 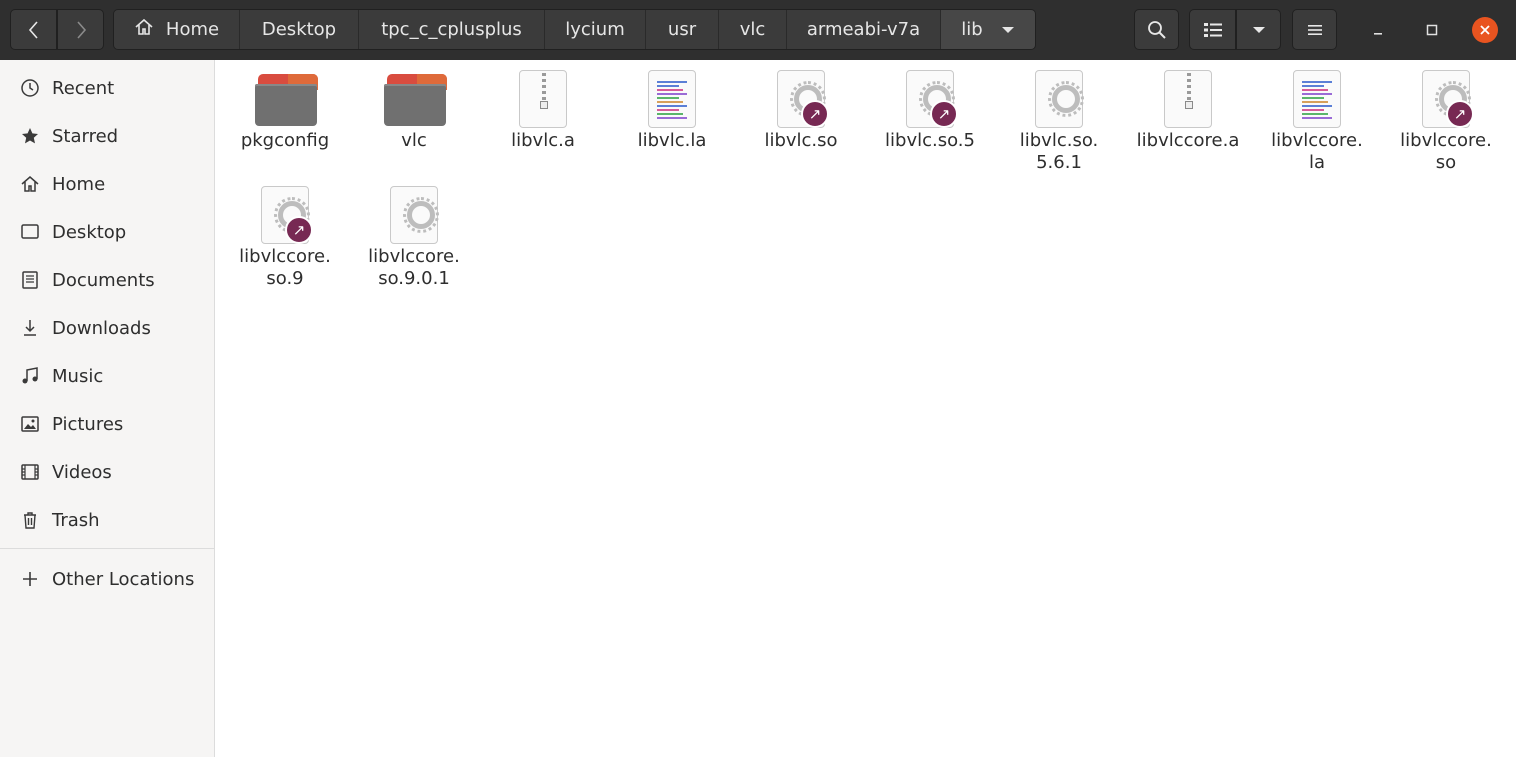 What do you see at coordinates (192, 29) in the screenshot?
I see `breadcrumb-label: Home` at bounding box center [192, 29].